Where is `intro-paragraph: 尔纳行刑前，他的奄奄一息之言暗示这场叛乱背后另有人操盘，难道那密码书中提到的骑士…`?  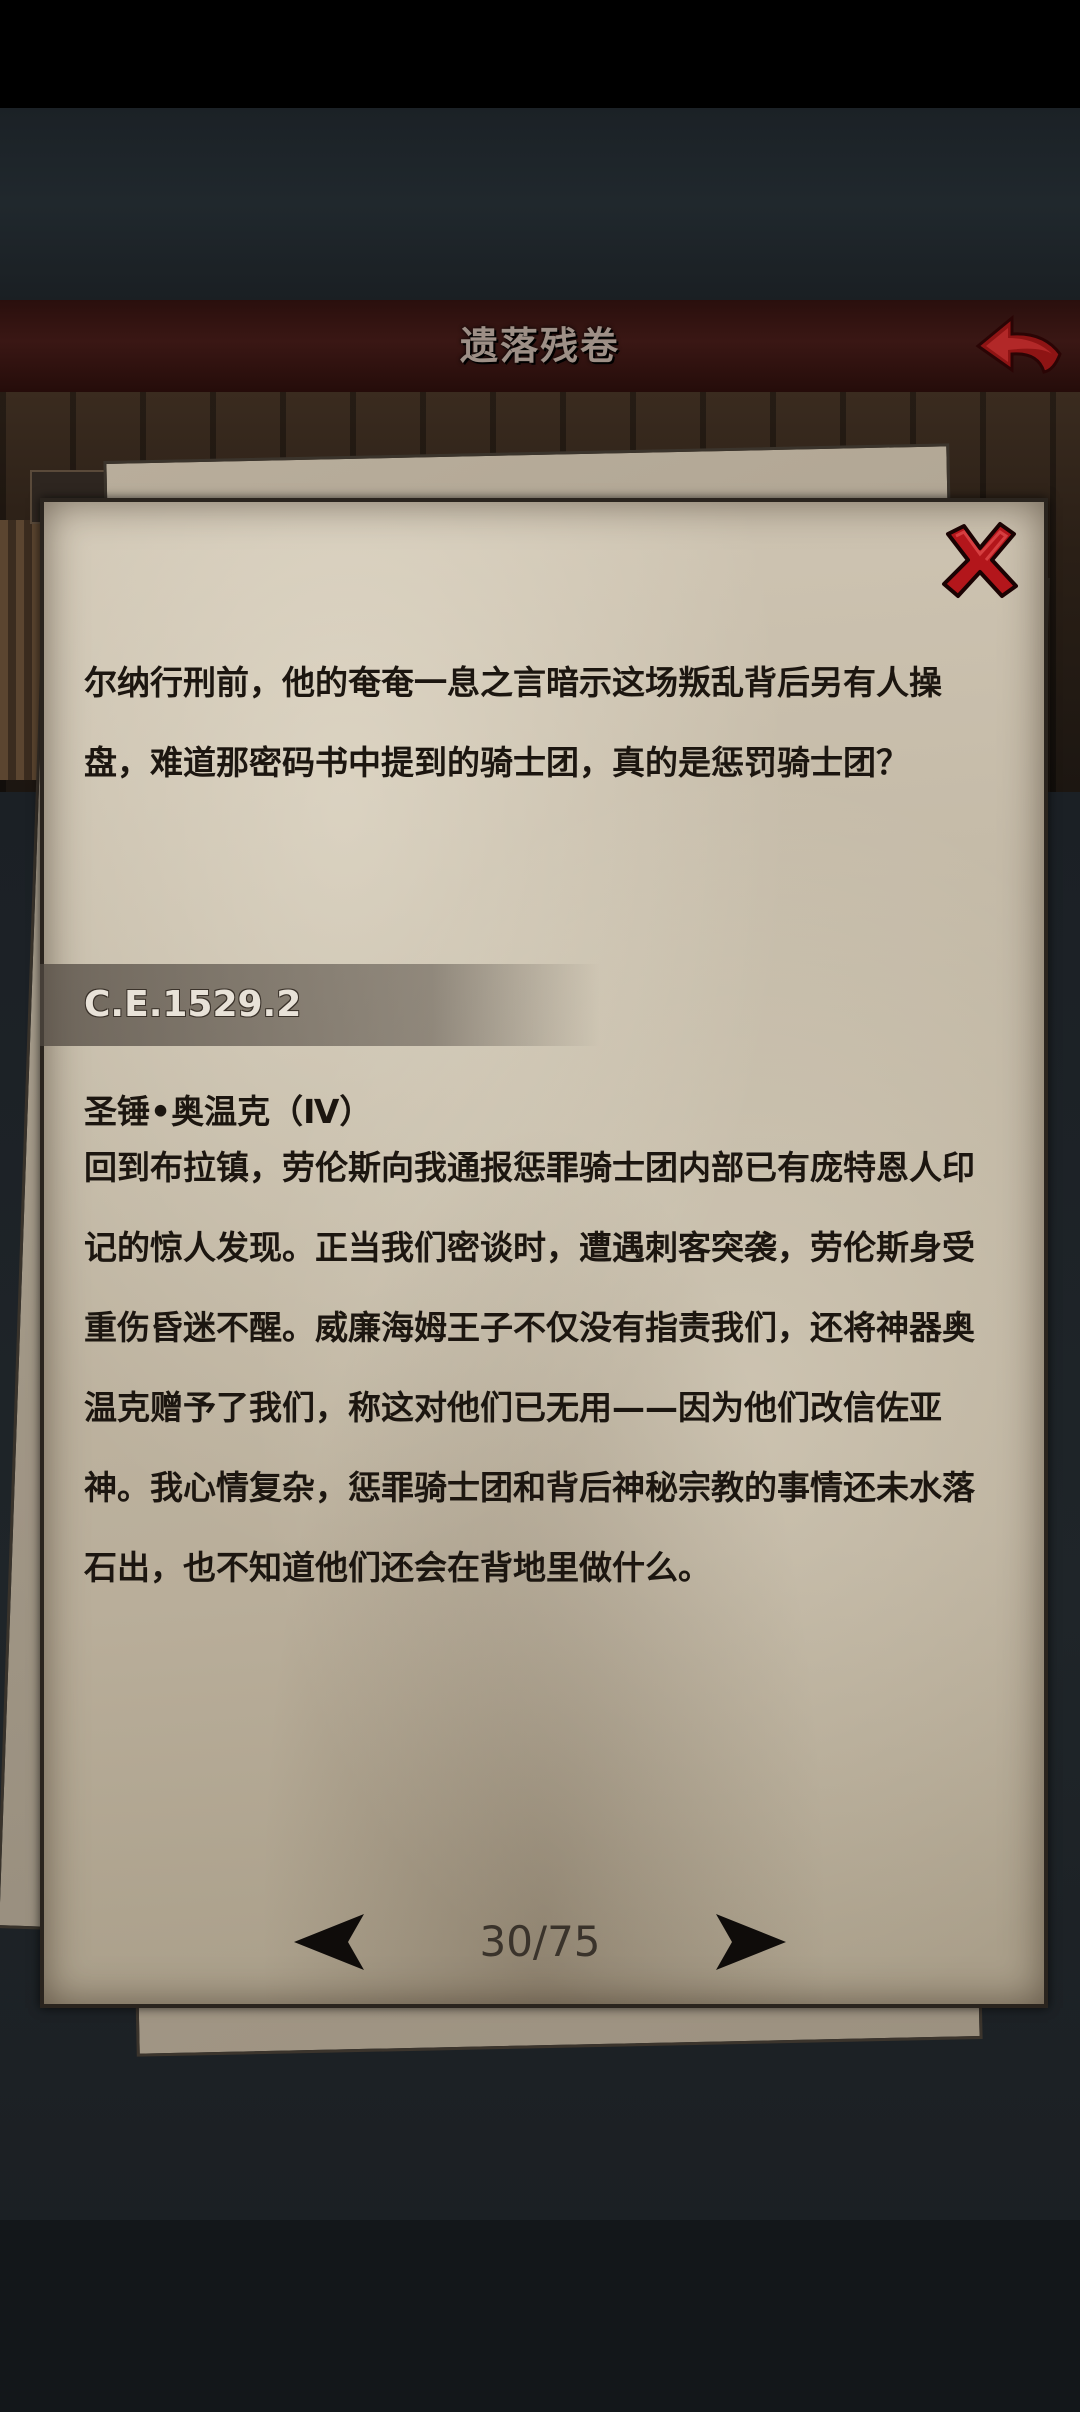
intro-paragraph: 尔纳行刑前，他的奄奄一息之言暗示这场叛乱背后另有人操盘，难道那密码书中提到的骑士… is located at coordinates (513, 722).